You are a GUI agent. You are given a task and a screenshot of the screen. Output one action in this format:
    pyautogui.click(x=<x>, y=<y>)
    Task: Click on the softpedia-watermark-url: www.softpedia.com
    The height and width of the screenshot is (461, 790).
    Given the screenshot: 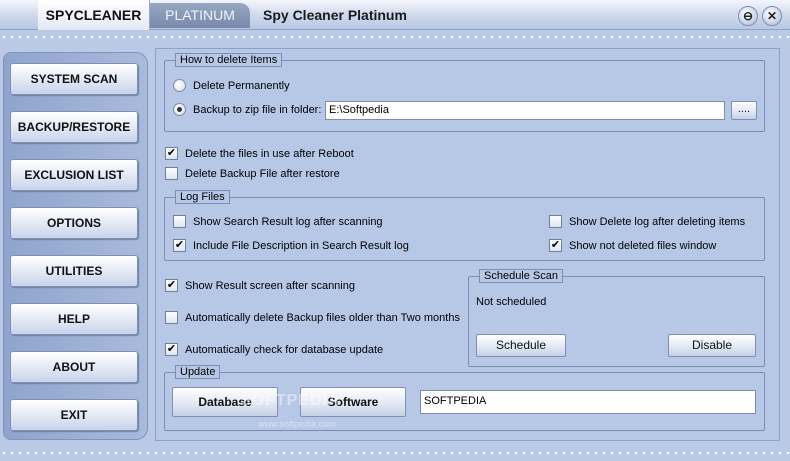 What is the action you would take?
    pyautogui.click(x=297, y=424)
    